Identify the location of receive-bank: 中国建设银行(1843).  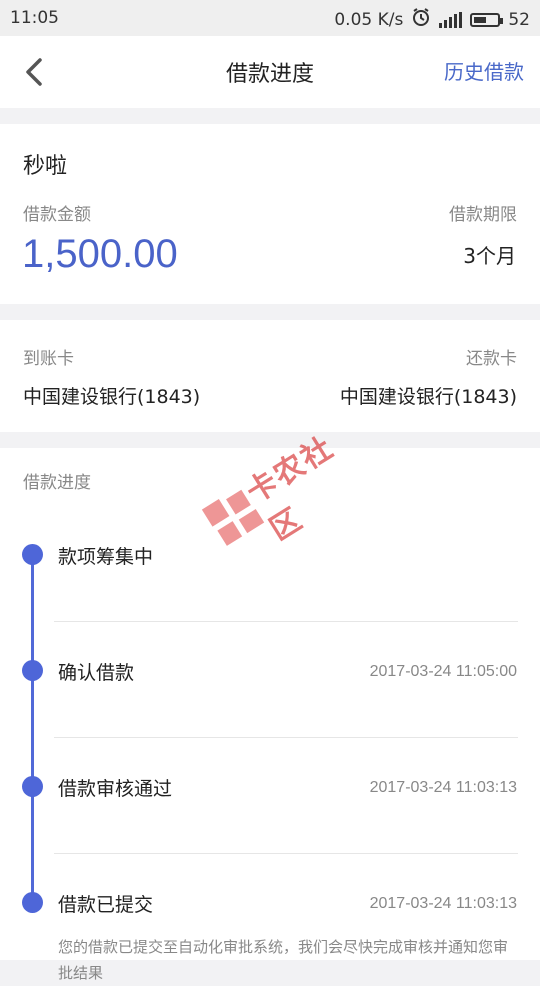
(112, 397).